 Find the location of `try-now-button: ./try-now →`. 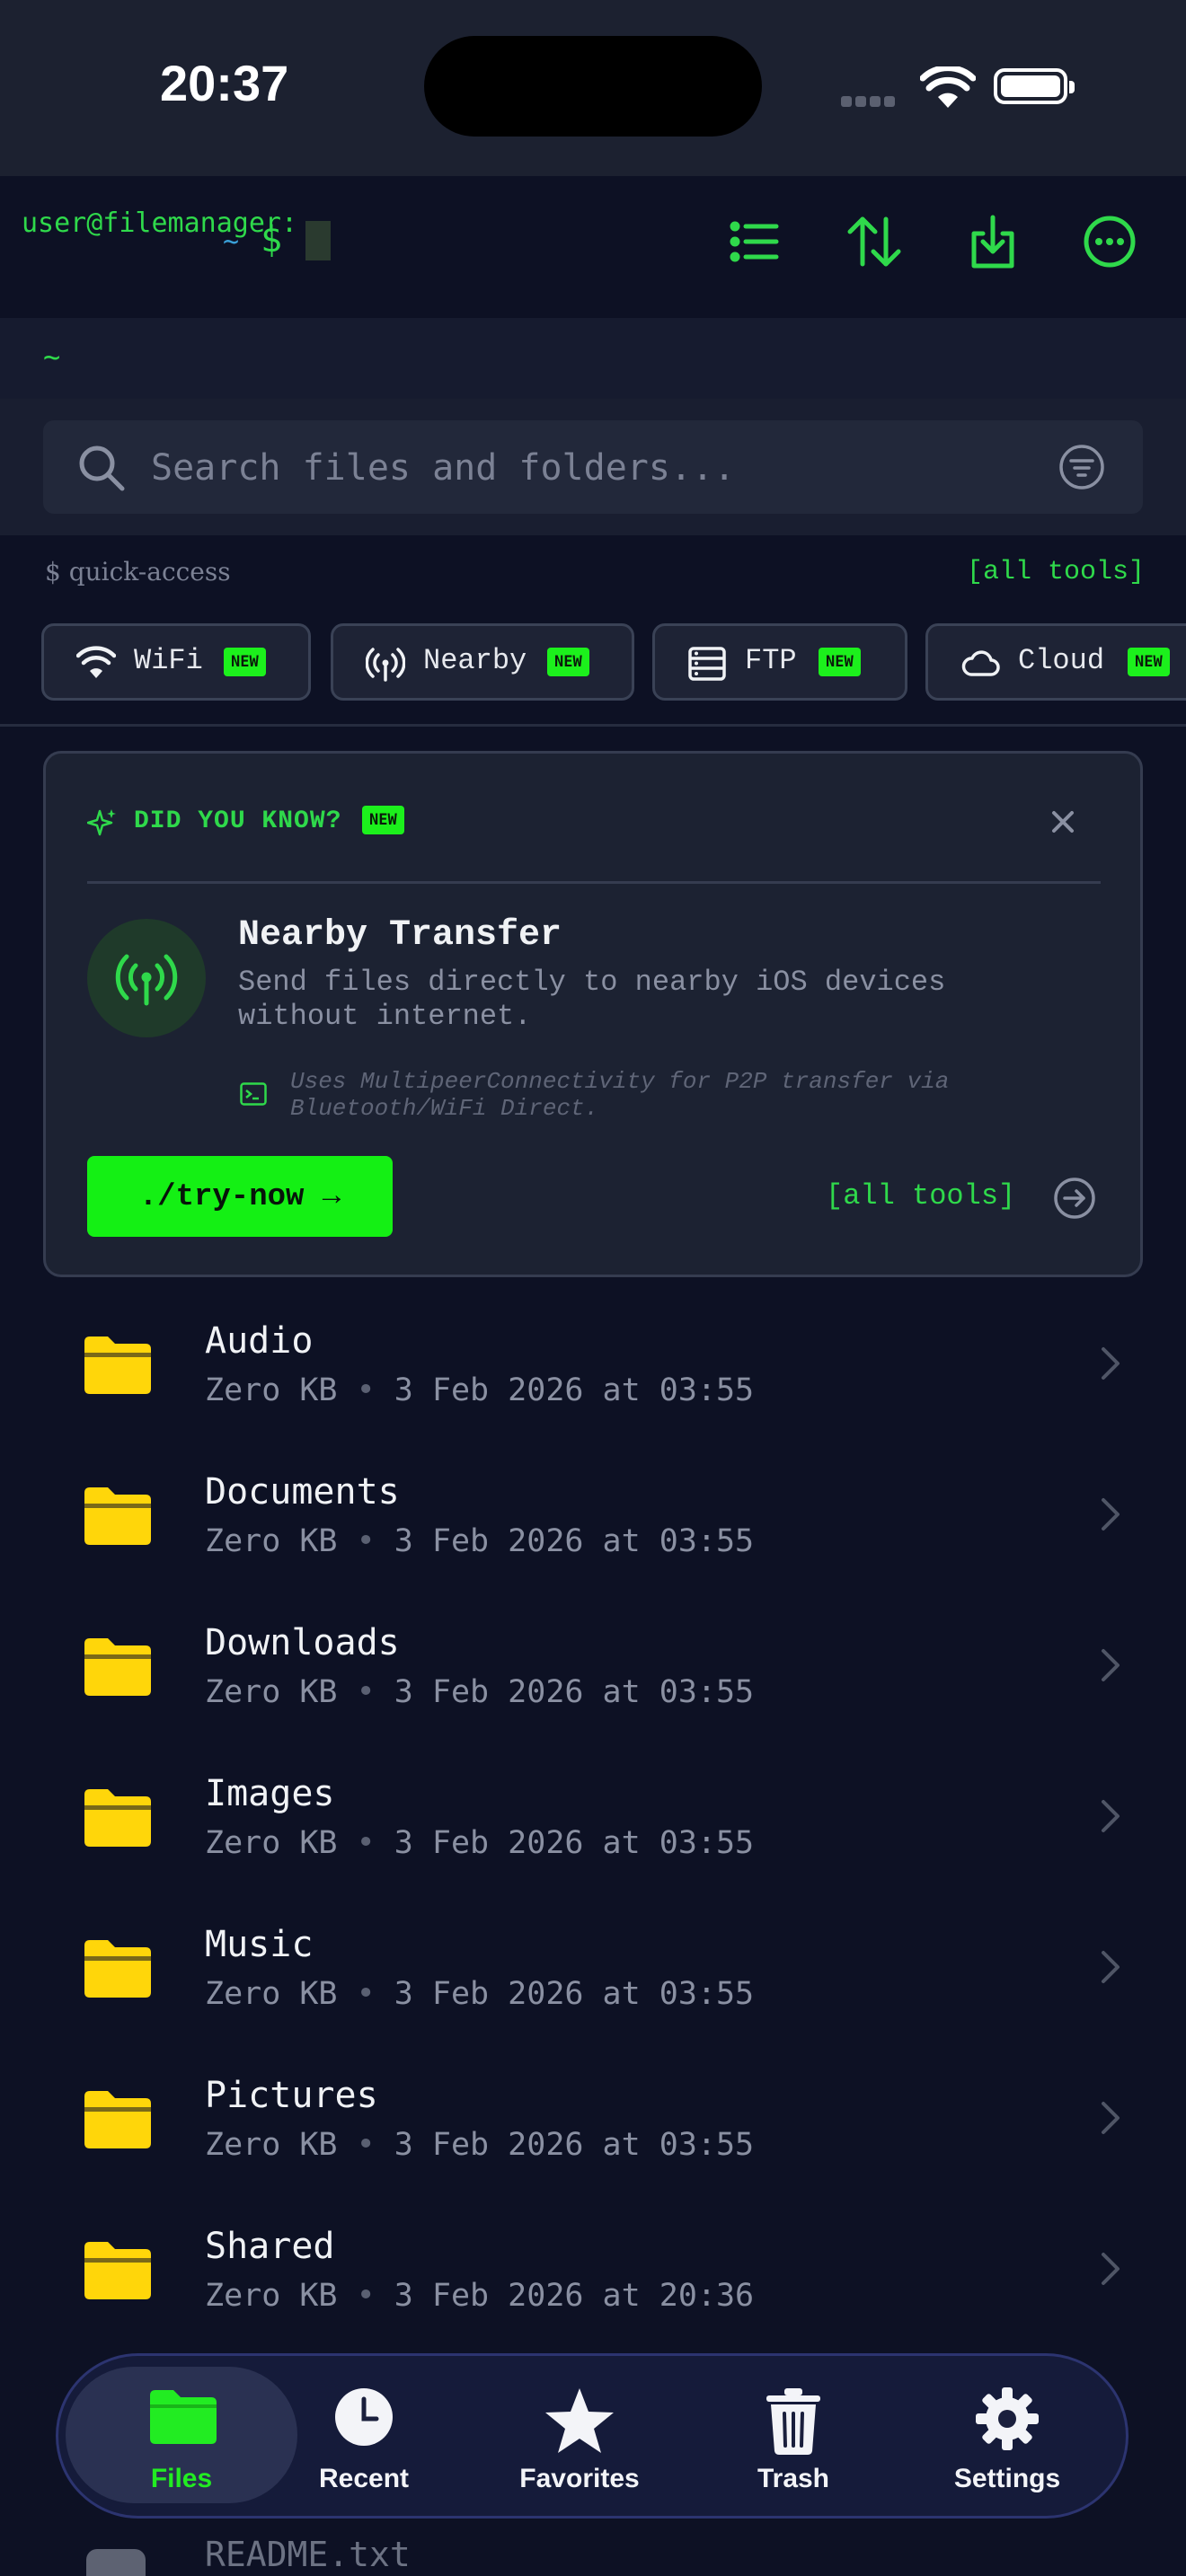

try-now-button: ./try-now → is located at coordinates (240, 1196).